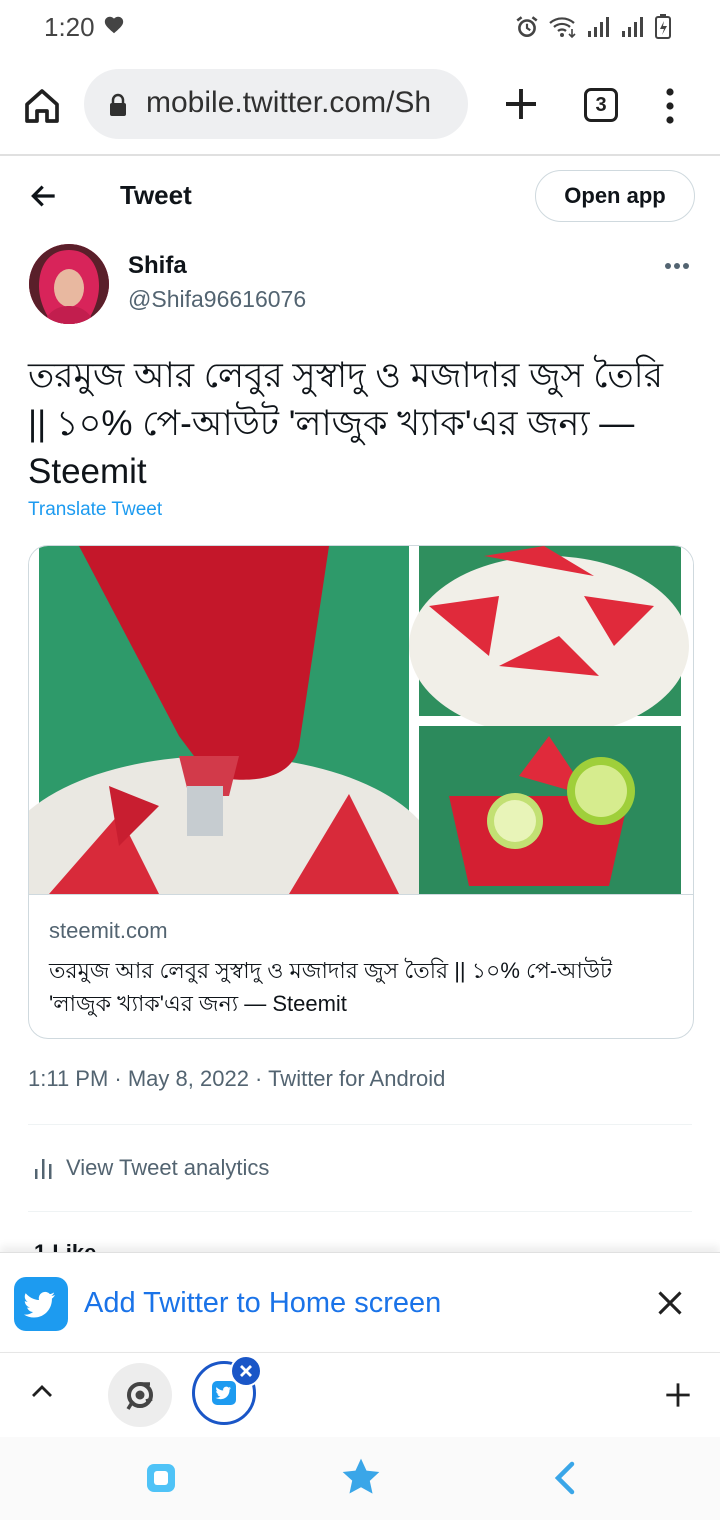 This screenshot has height=1520, width=720. Describe the element at coordinates (677, 266) in the screenshot. I see `more-horiz-icon` at that location.